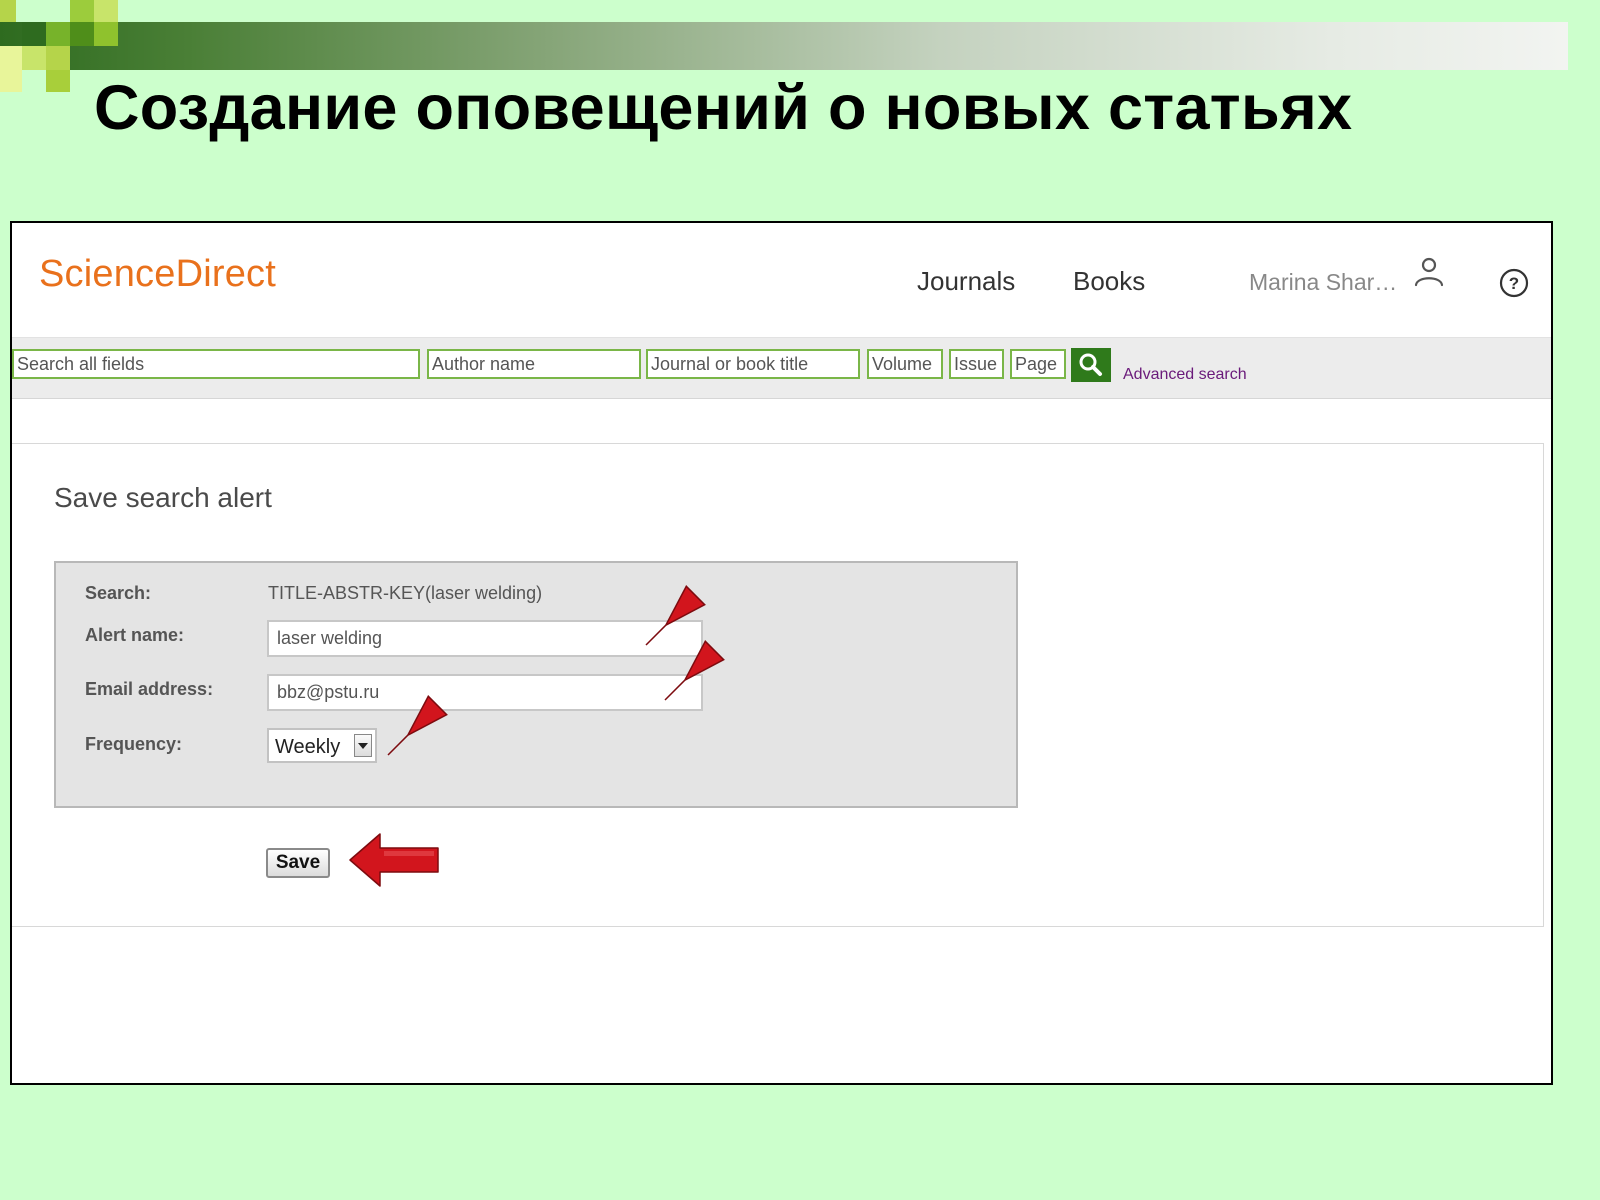  Describe the element at coordinates (134, 744) in the screenshot. I see `frequency-label: Frequency:` at that location.